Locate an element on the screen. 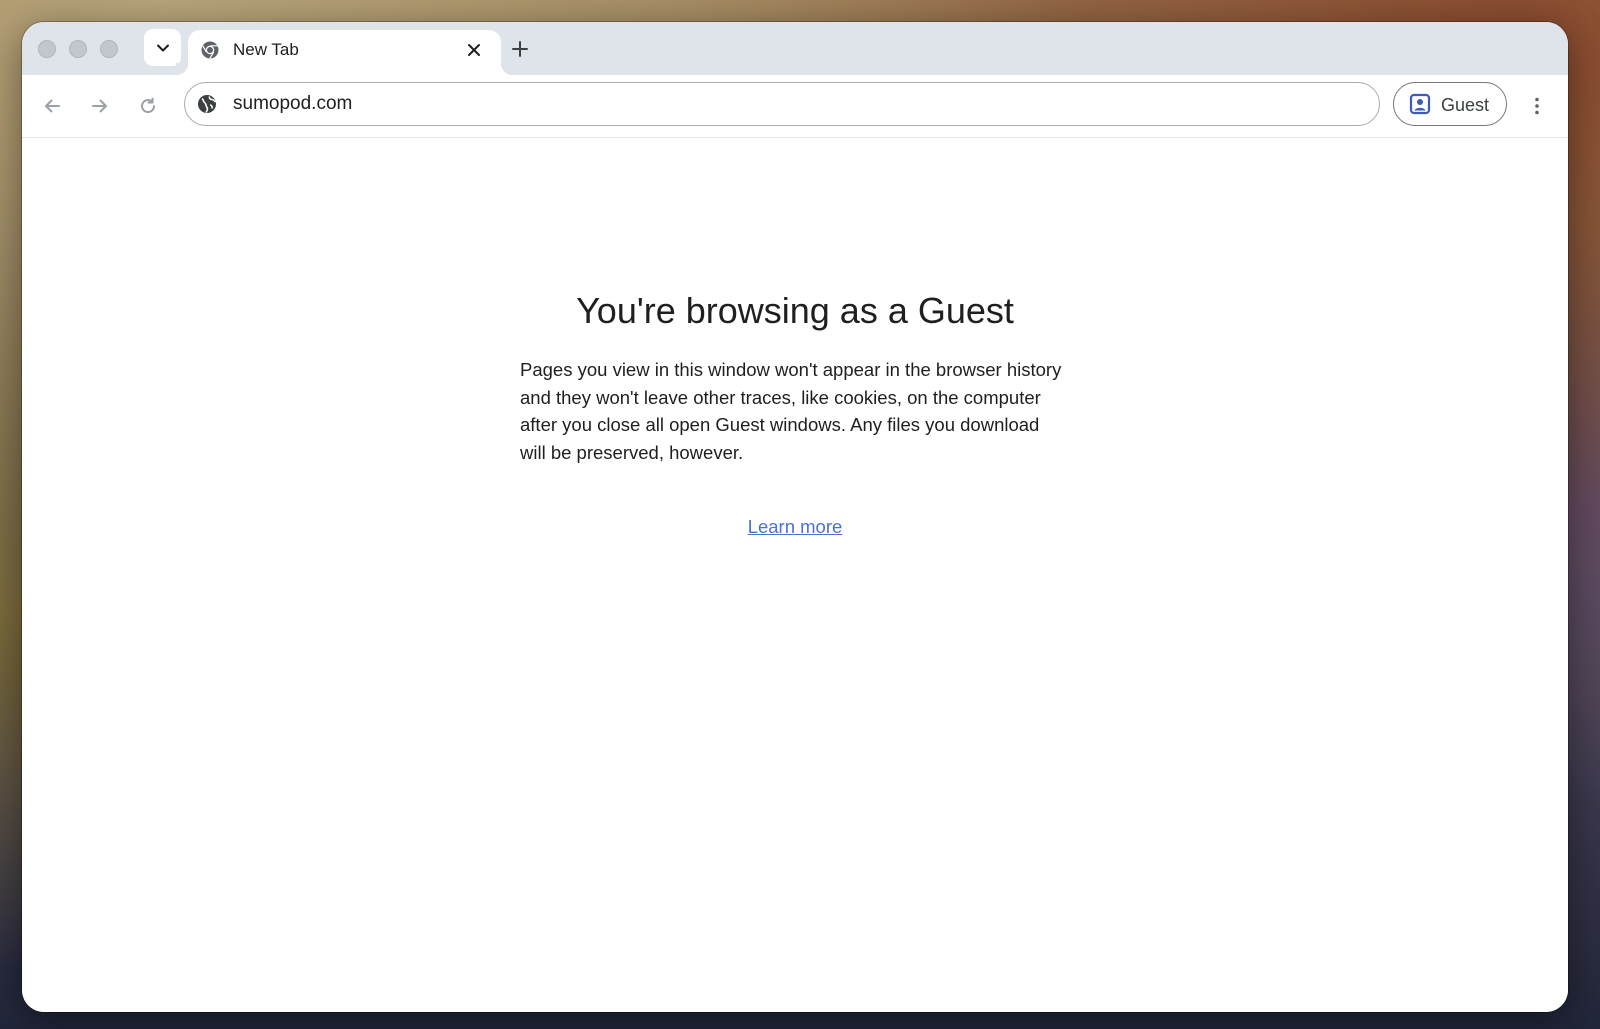  chrome-icon is located at coordinates (210, 50).